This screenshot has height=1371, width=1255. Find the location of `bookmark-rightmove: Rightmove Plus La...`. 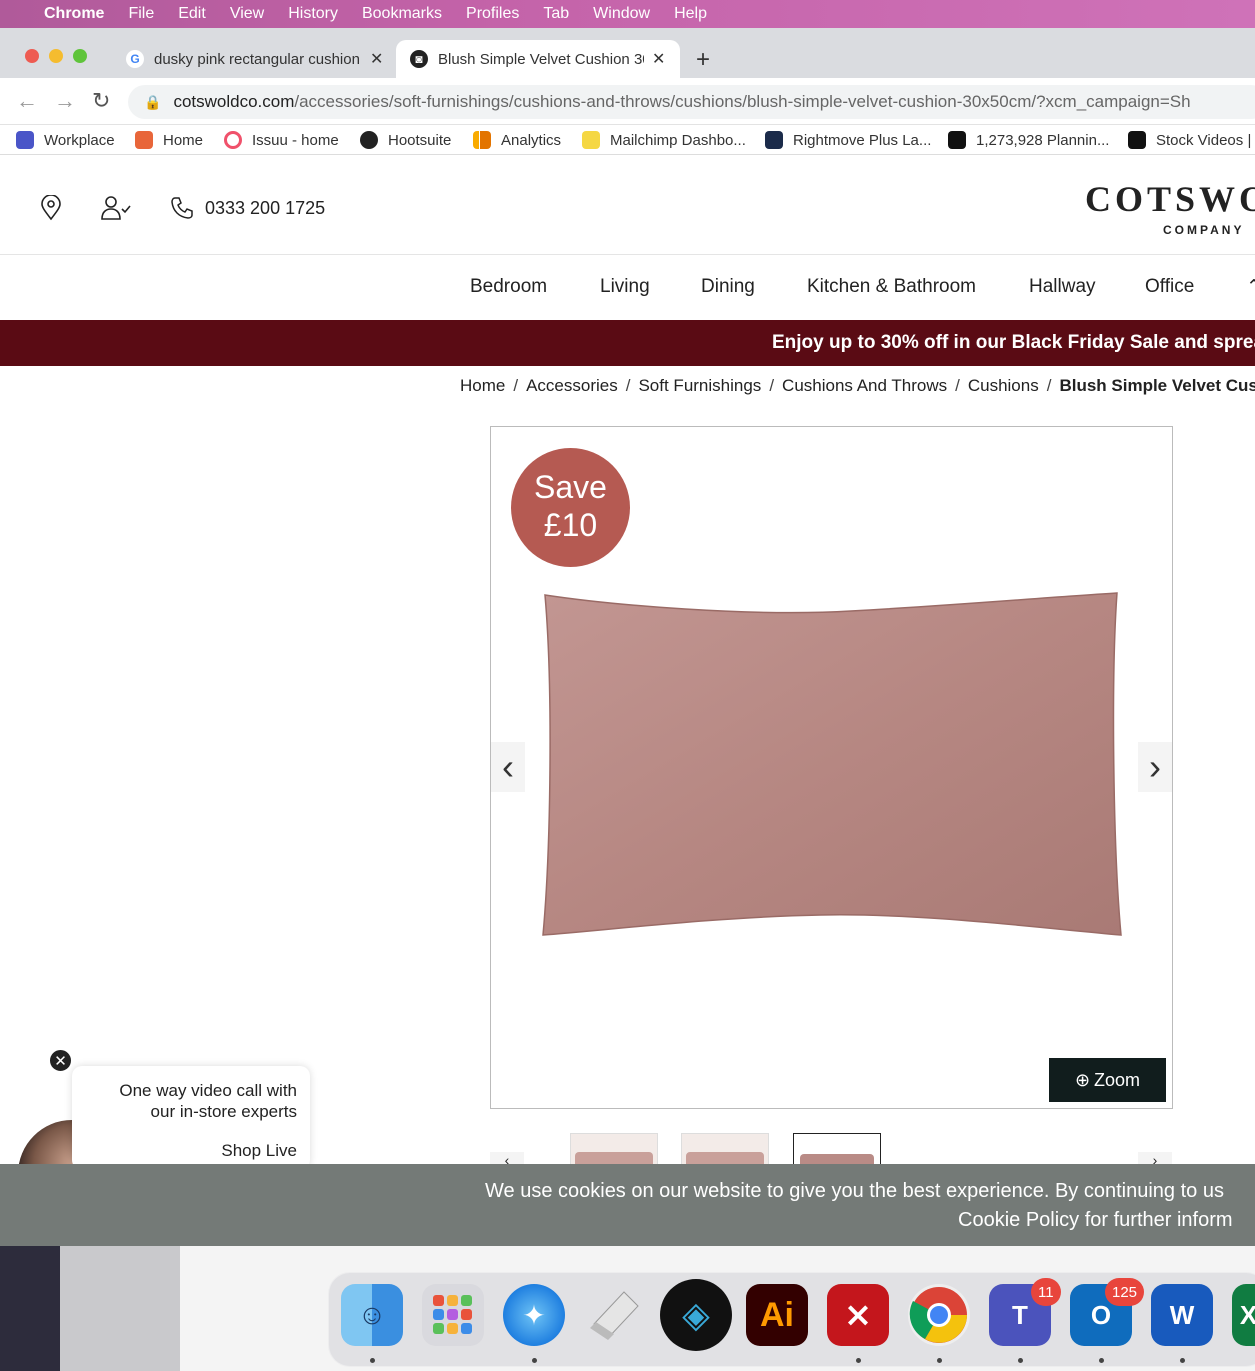

bookmark-rightmove: Rightmove Plus La... is located at coordinates (848, 140).